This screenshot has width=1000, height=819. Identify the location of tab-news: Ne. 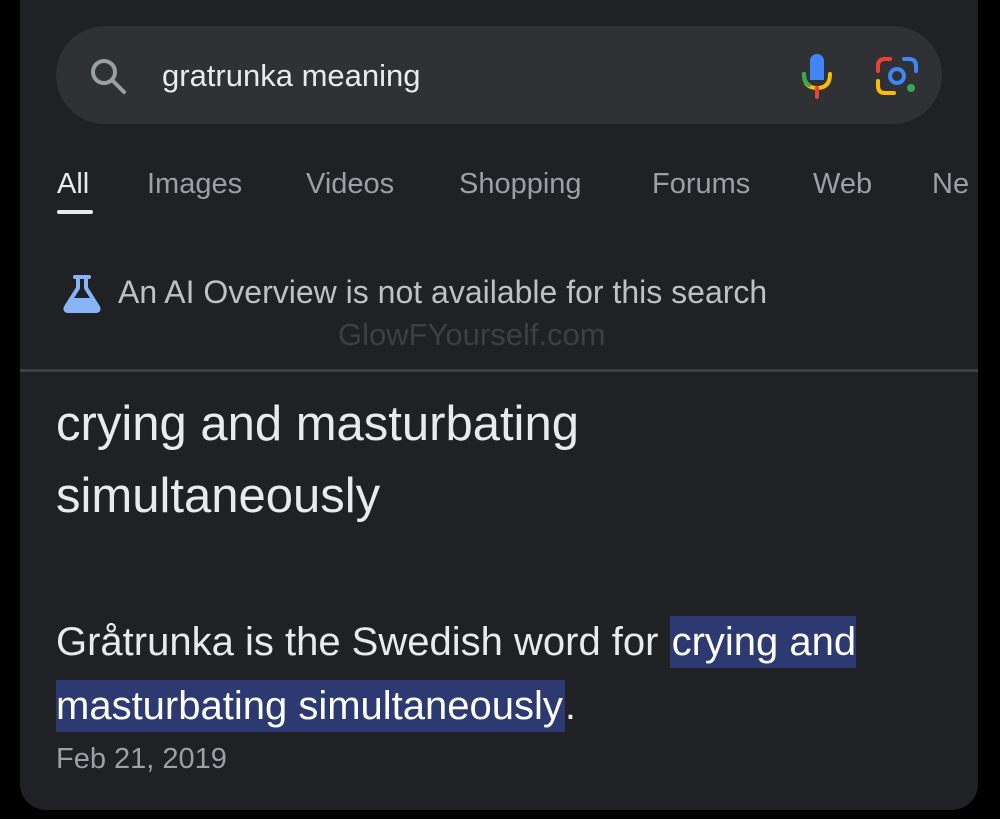
(950, 184).